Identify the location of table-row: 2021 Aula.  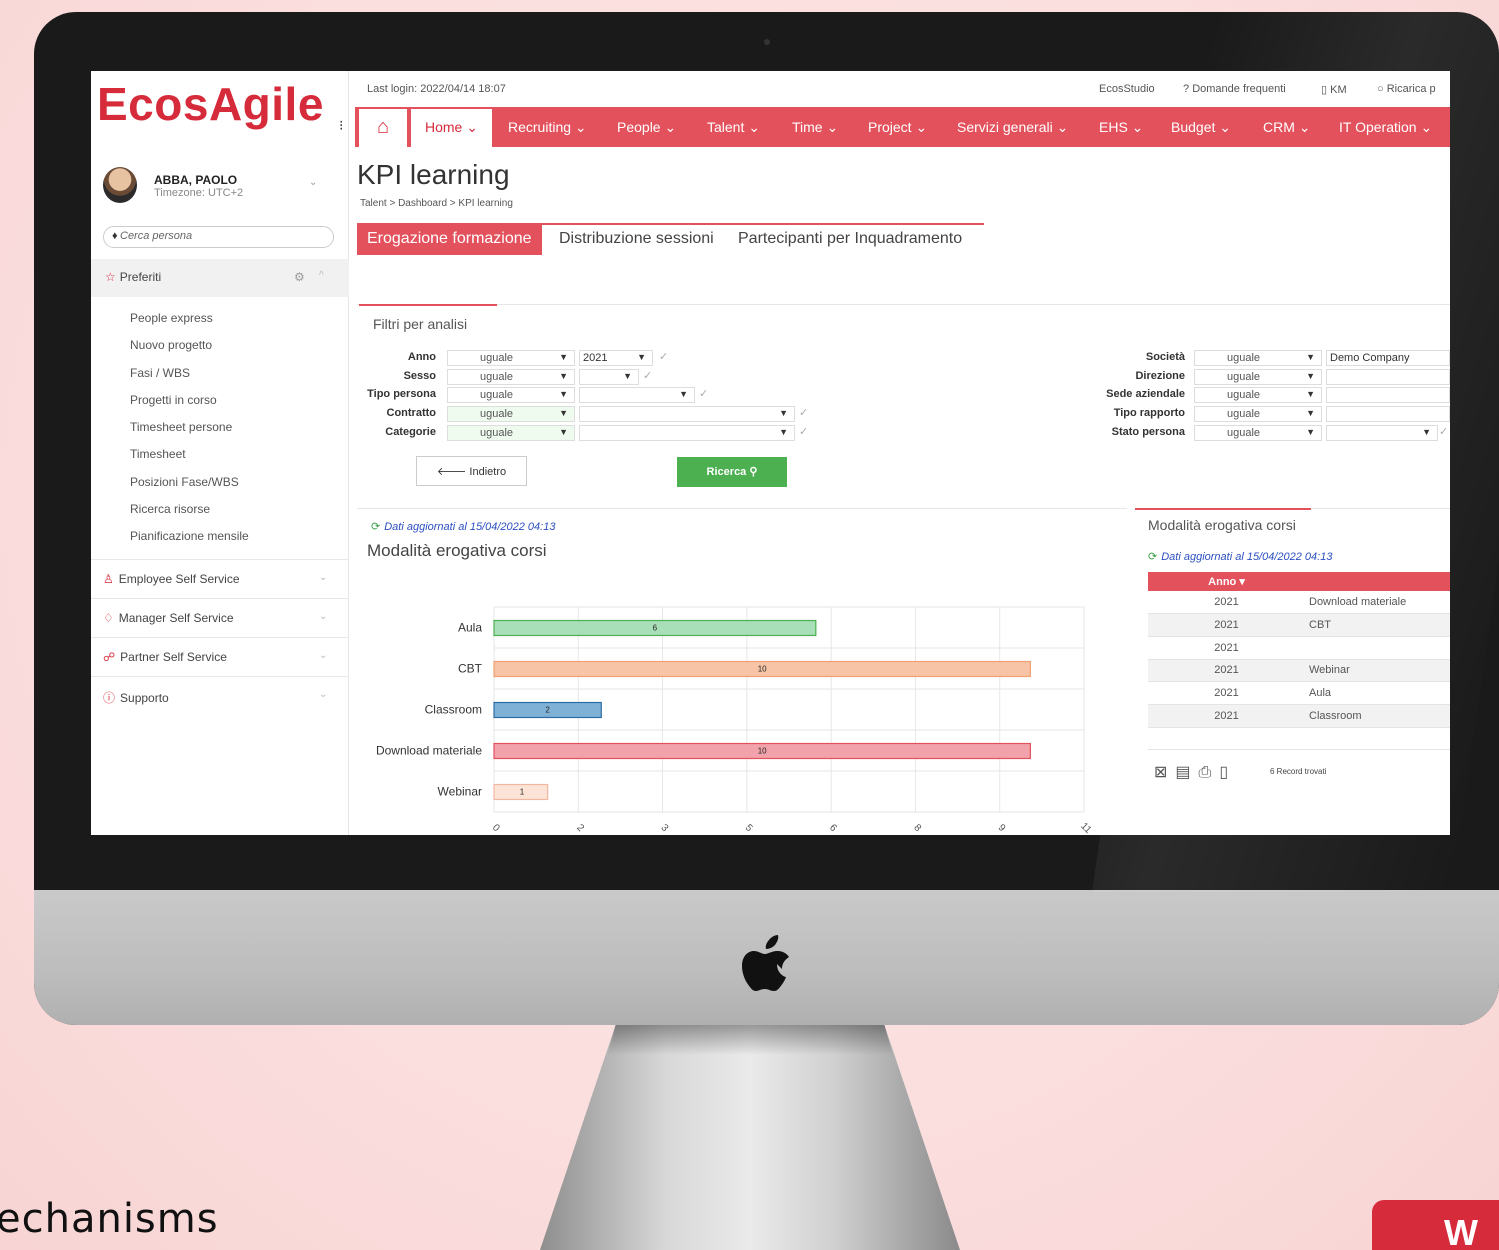
(1299, 693).